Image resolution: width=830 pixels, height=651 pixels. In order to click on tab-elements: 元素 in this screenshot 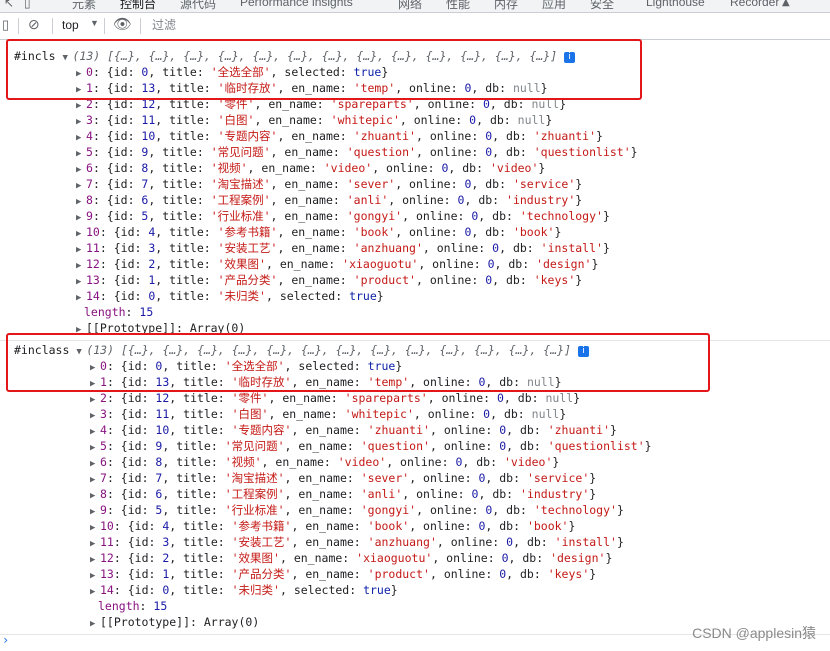, I will do `click(84, 6)`.